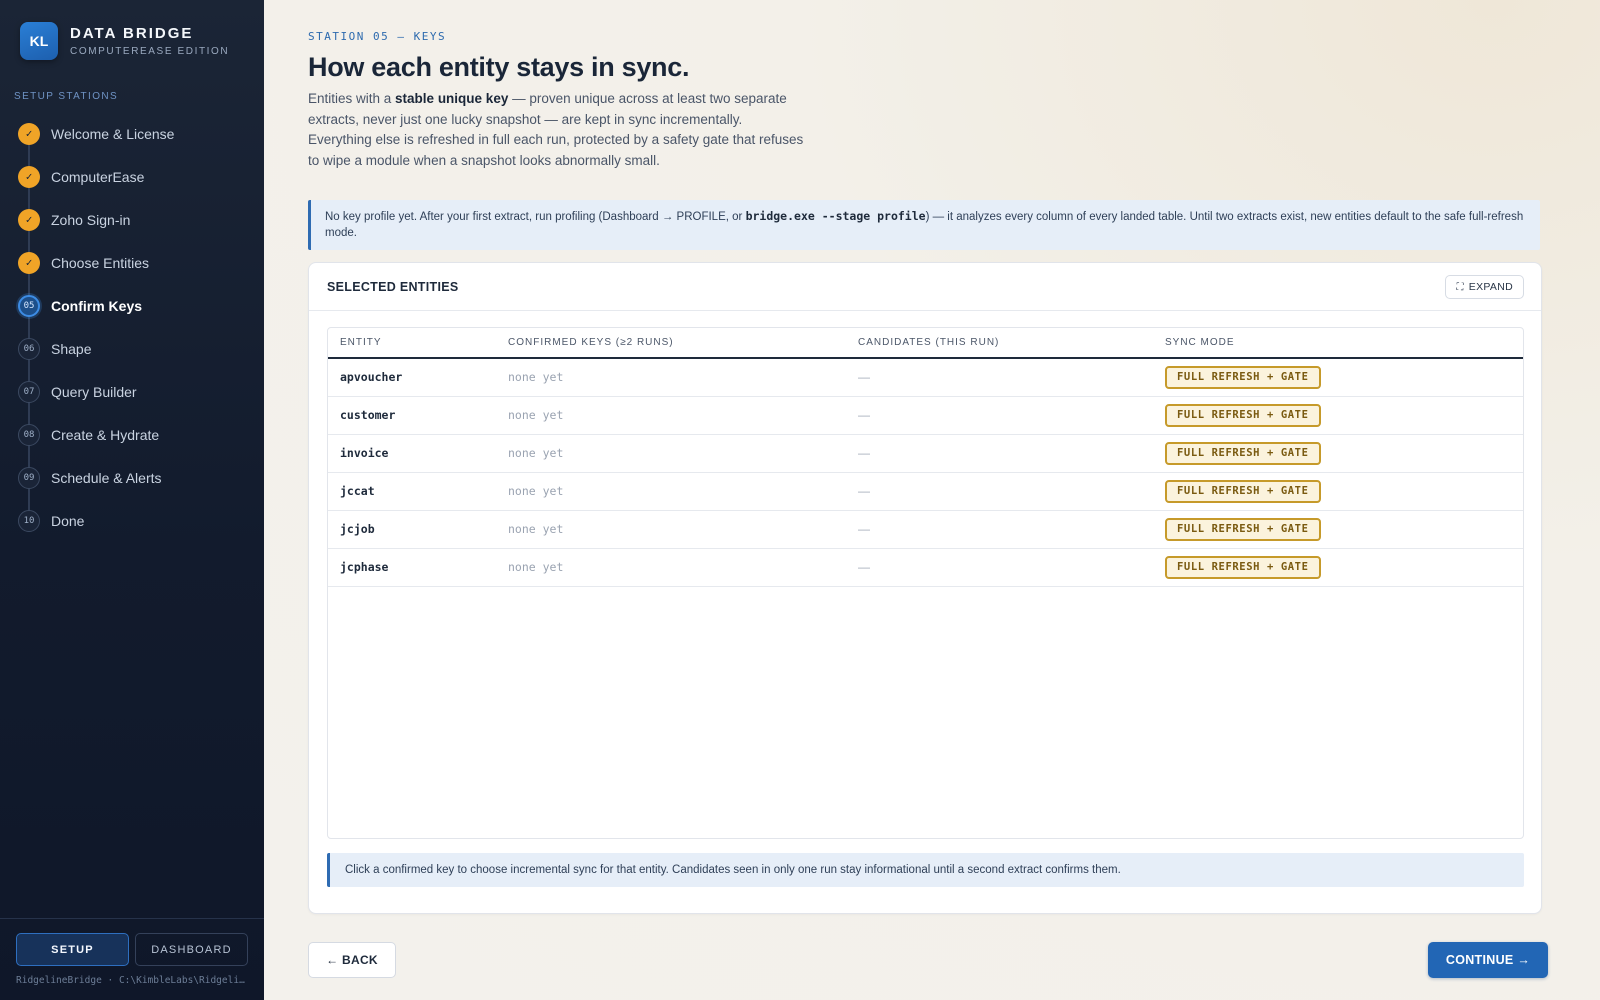 Image resolution: width=1600 pixels, height=1000 pixels. What do you see at coordinates (39, 41) in the screenshot?
I see `brand-logo: KL` at bounding box center [39, 41].